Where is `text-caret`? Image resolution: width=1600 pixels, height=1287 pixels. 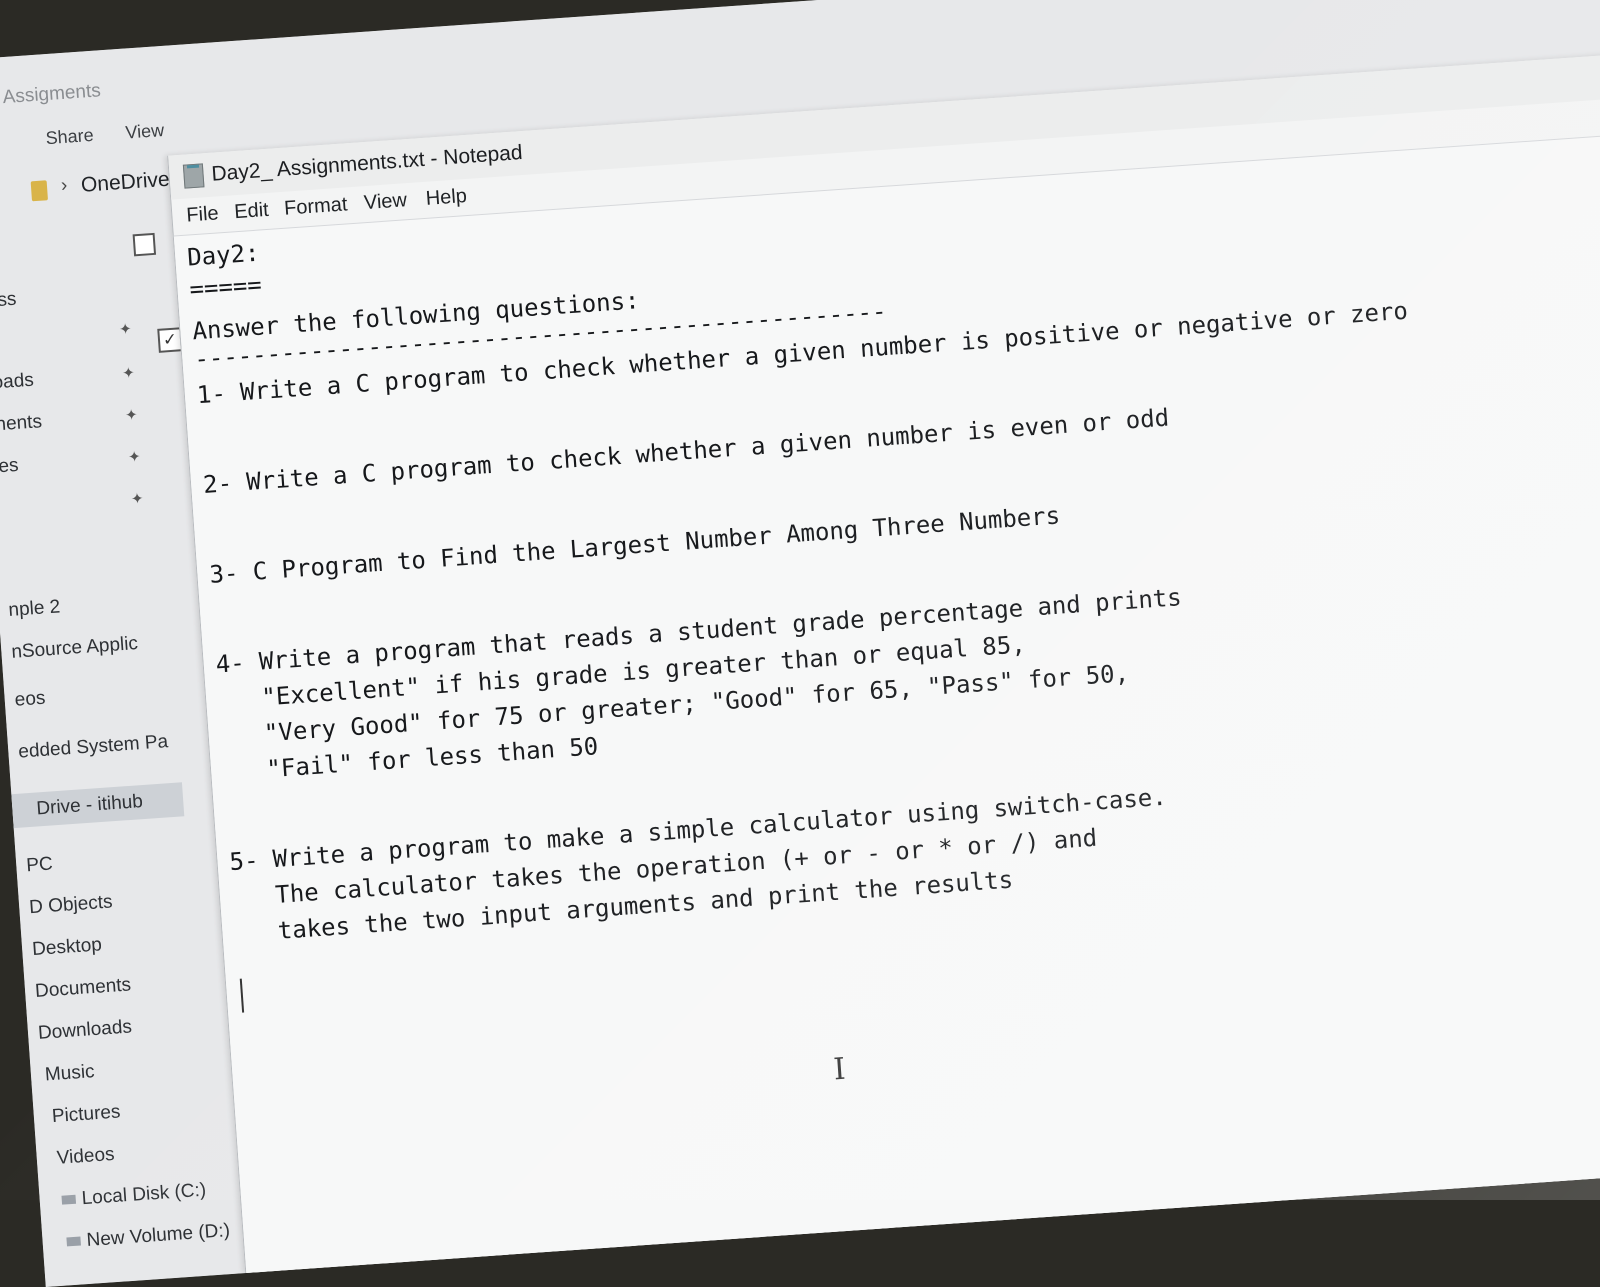
text-caret is located at coordinates (242, 995).